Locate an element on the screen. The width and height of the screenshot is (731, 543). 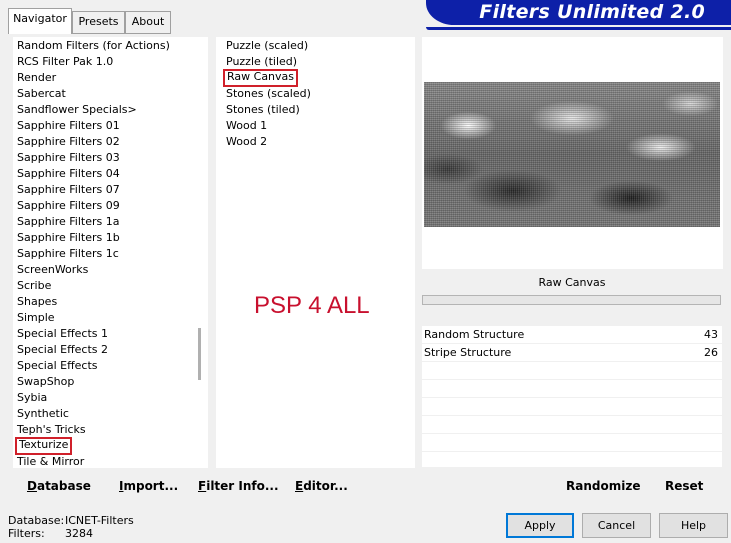
database-button: Database is located at coordinates (59, 486).